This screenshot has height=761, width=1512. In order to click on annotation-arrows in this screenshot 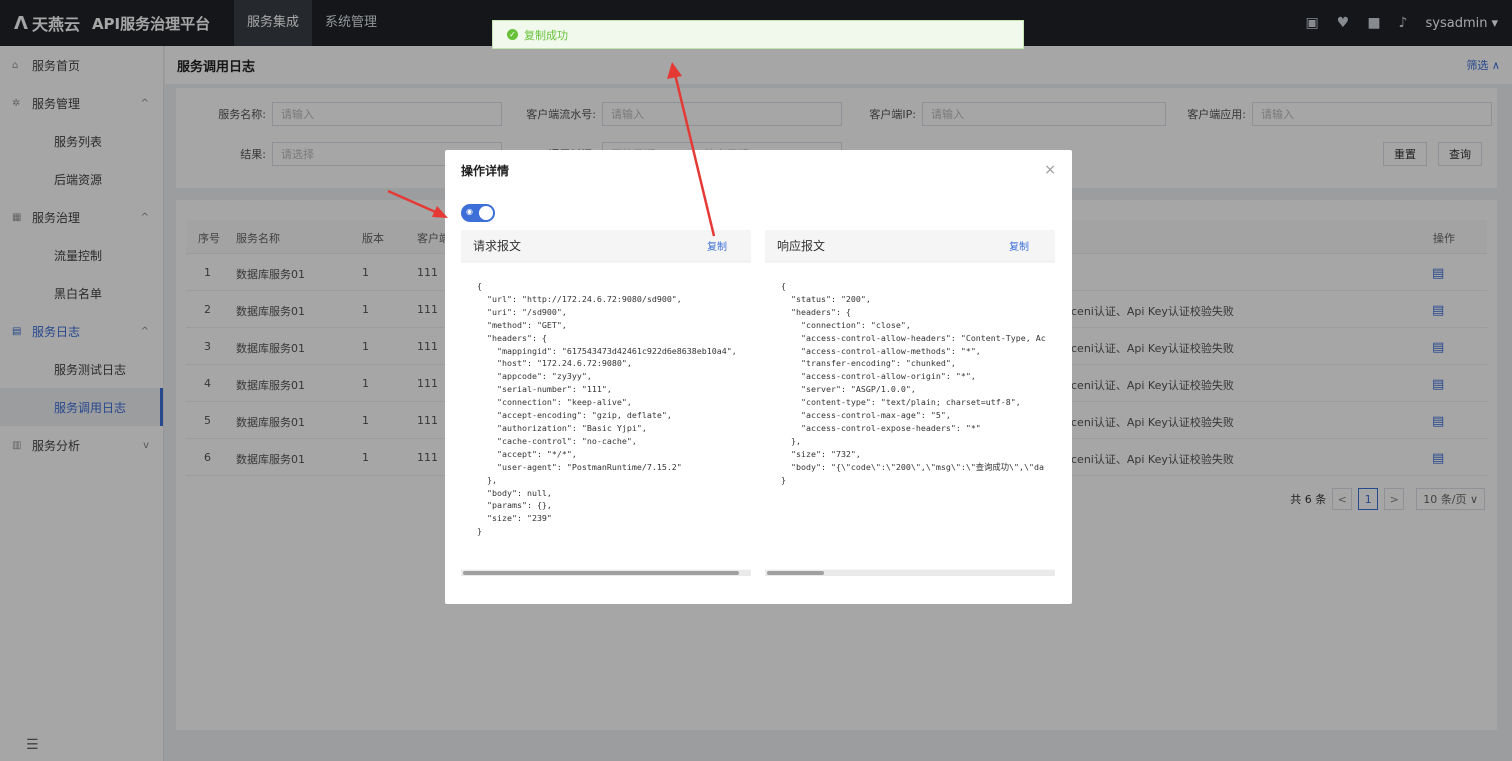, I will do `click(551, 149)`.